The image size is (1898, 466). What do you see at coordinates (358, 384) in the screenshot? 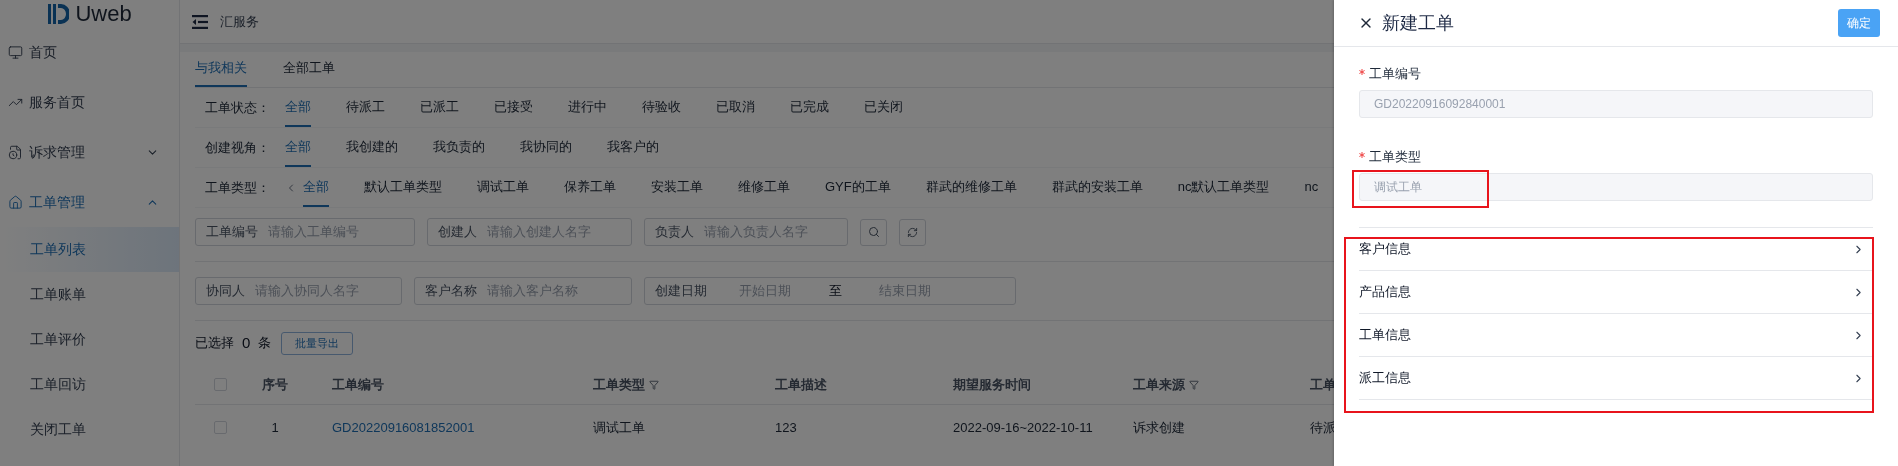
I see `column-header: 工单编号` at bounding box center [358, 384].